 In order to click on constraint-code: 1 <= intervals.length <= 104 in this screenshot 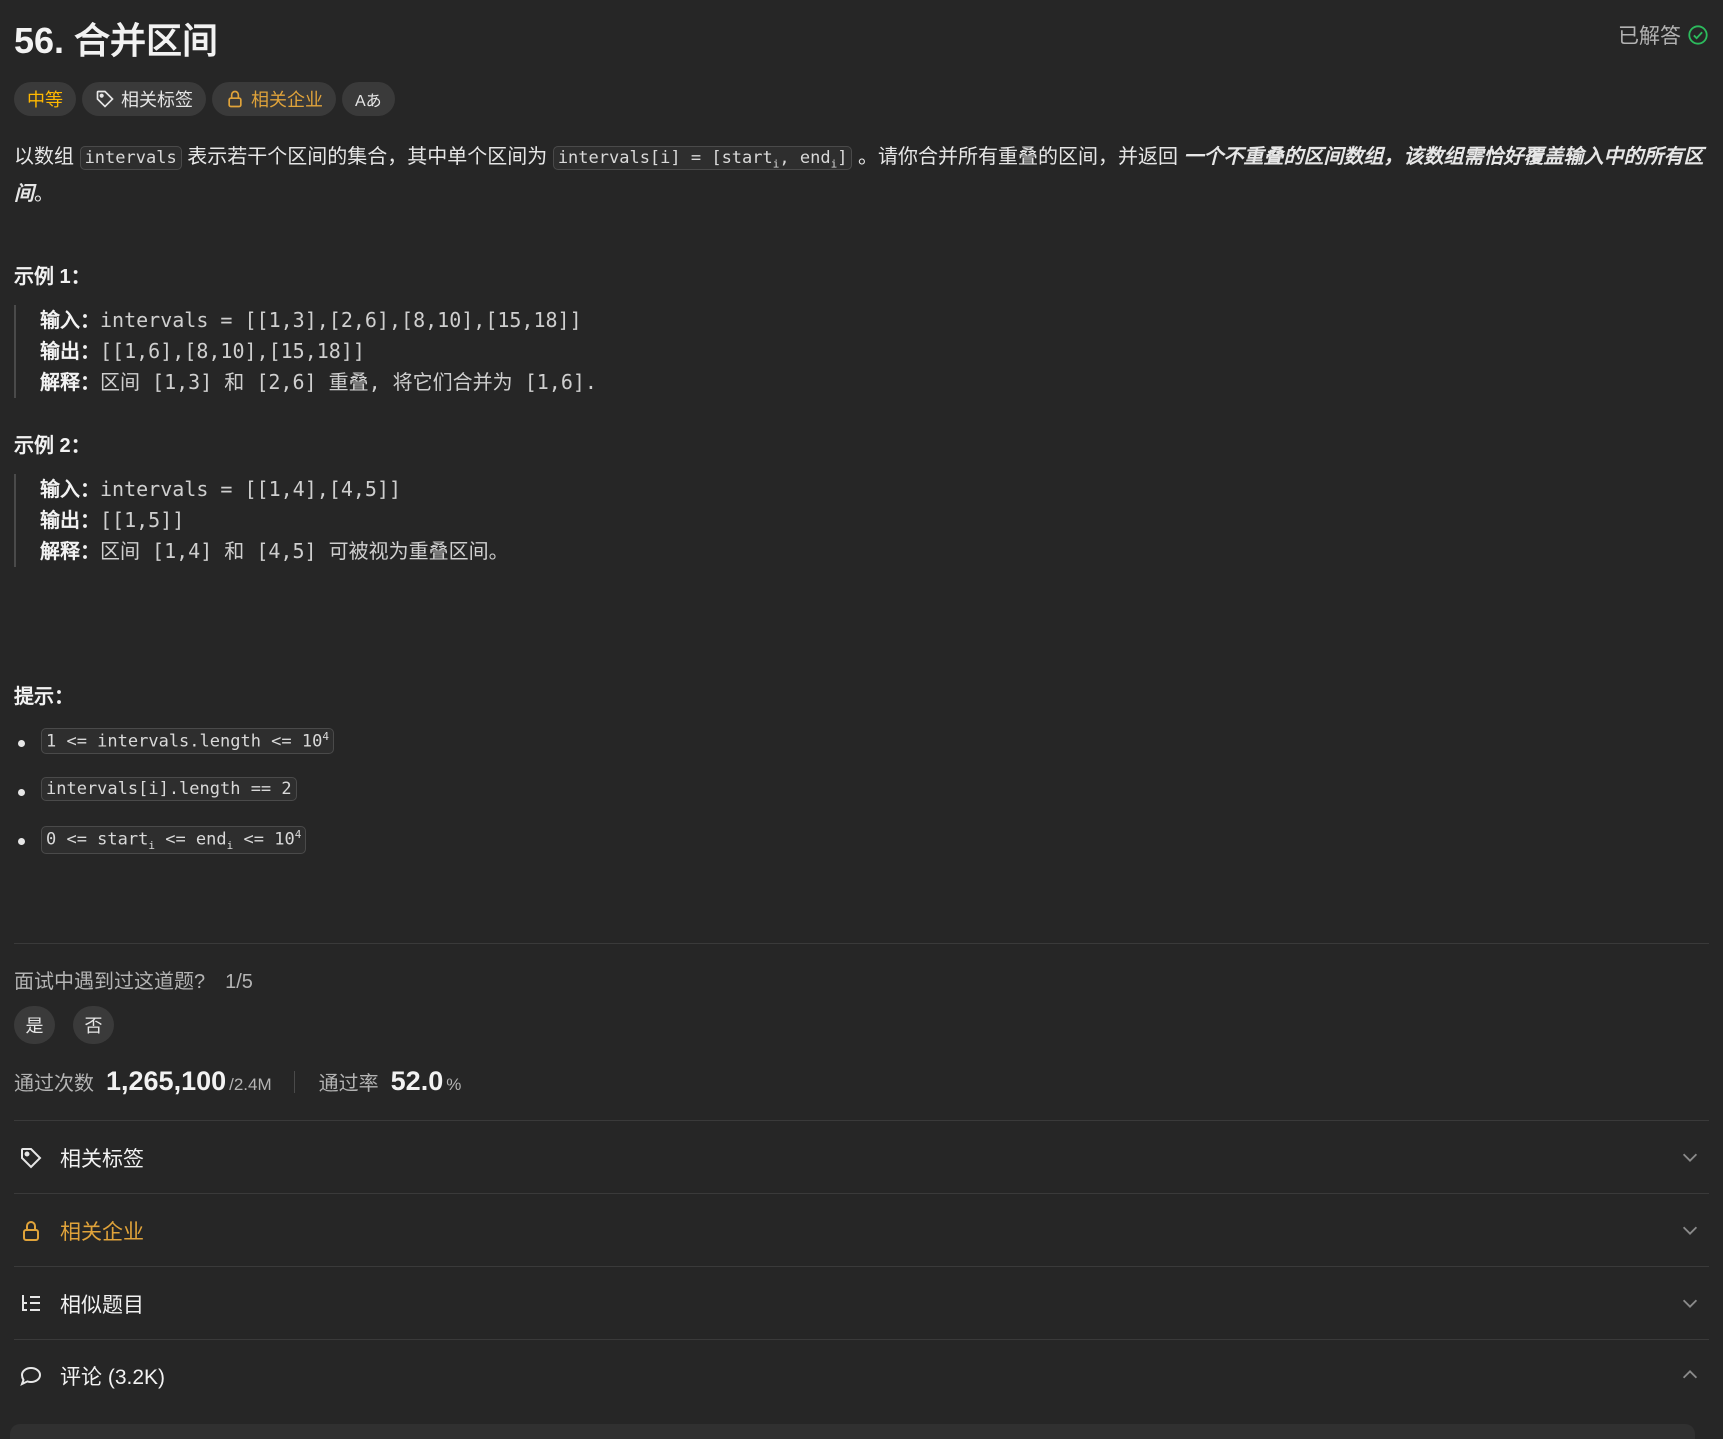, I will do `click(187, 741)`.